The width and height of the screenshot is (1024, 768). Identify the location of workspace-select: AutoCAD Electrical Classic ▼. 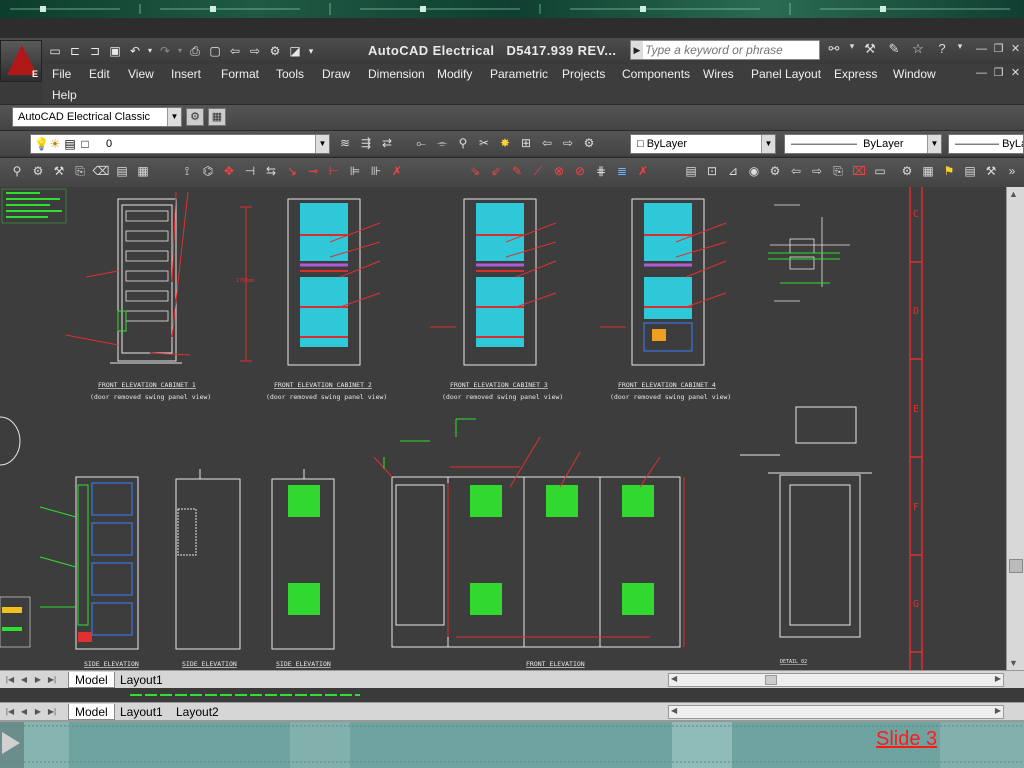
(97, 117).